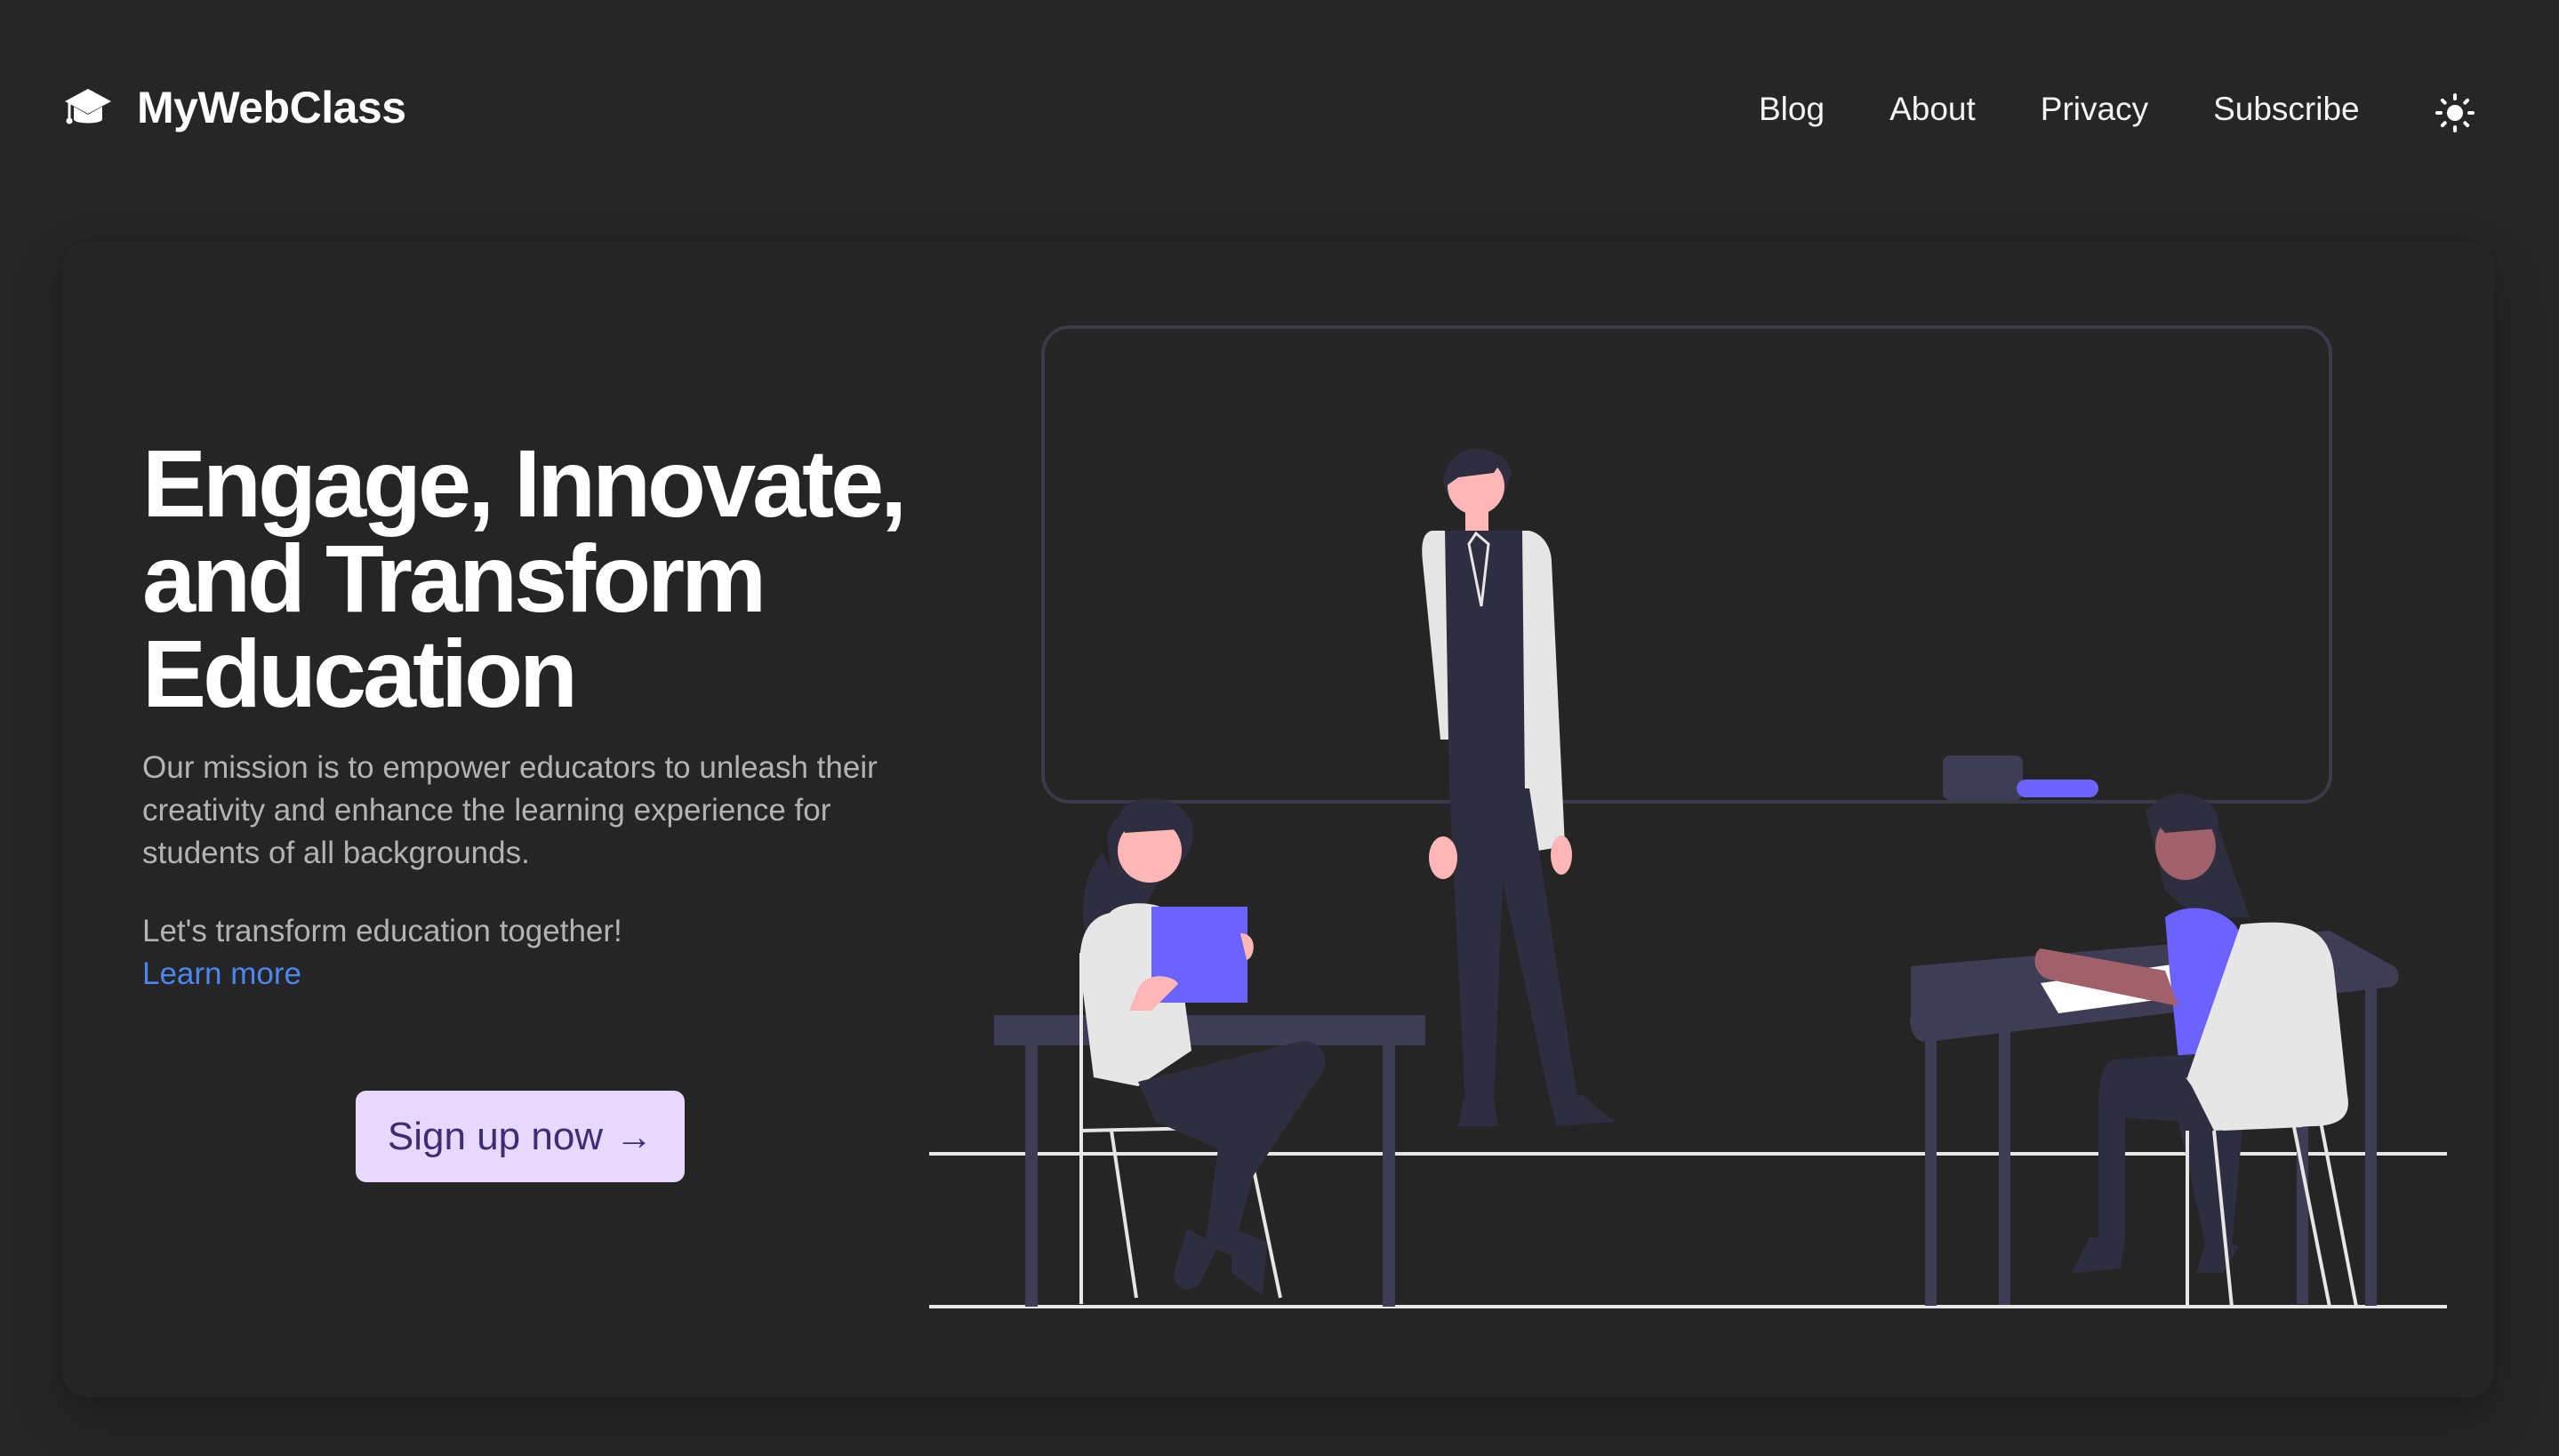 The height and width of the screenshot is (1456, 2559). What do you see at coordinates (1209, 1030) in the screenshot?
I see `left-desk-top` at bounding box center [1209, 1030].